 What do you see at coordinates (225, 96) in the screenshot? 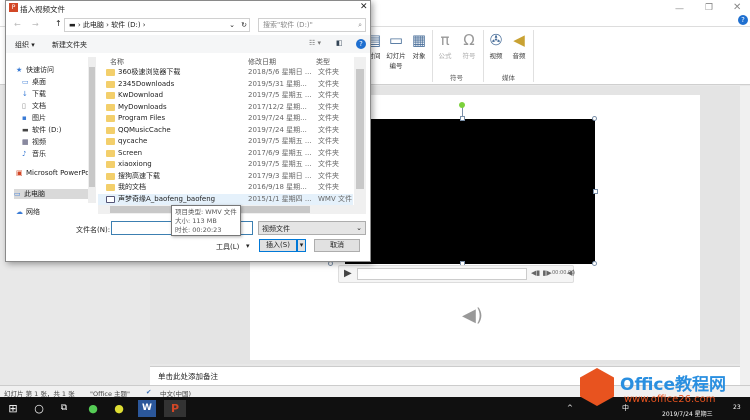
I see `file-row: KwDownload 2019/7/5 星期五 ... 文件夹` at bounding box center [225, 96].